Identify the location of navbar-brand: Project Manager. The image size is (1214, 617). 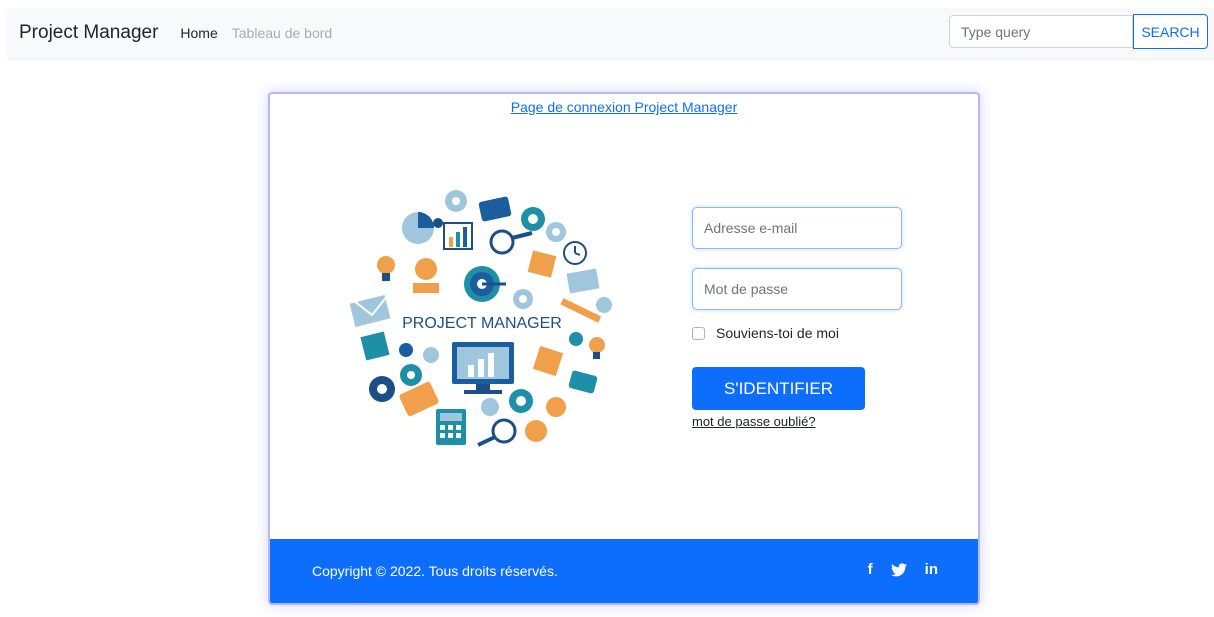
(88, 33).